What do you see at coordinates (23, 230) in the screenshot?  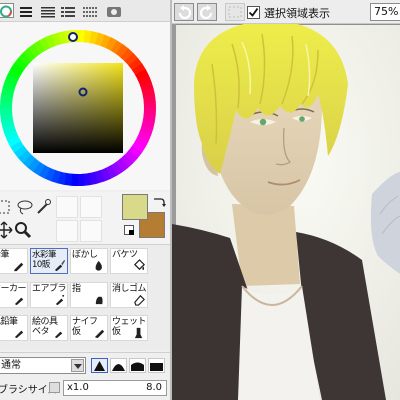 I see `zoom-tool-icon` at bounding box center [23, 230].